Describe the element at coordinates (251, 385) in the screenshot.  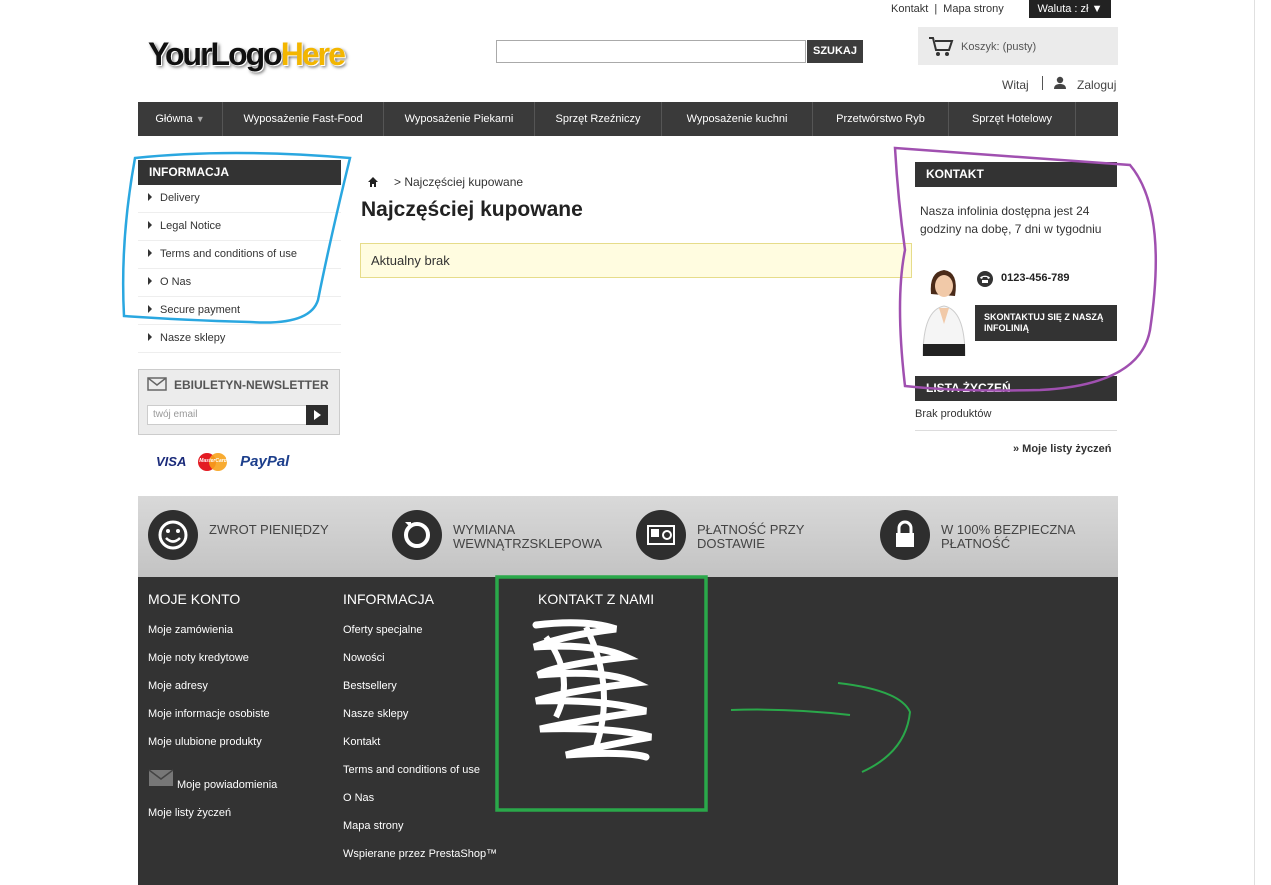
I see `newsletter-title: EBIULETYN-NEWSLETTER` at that location.